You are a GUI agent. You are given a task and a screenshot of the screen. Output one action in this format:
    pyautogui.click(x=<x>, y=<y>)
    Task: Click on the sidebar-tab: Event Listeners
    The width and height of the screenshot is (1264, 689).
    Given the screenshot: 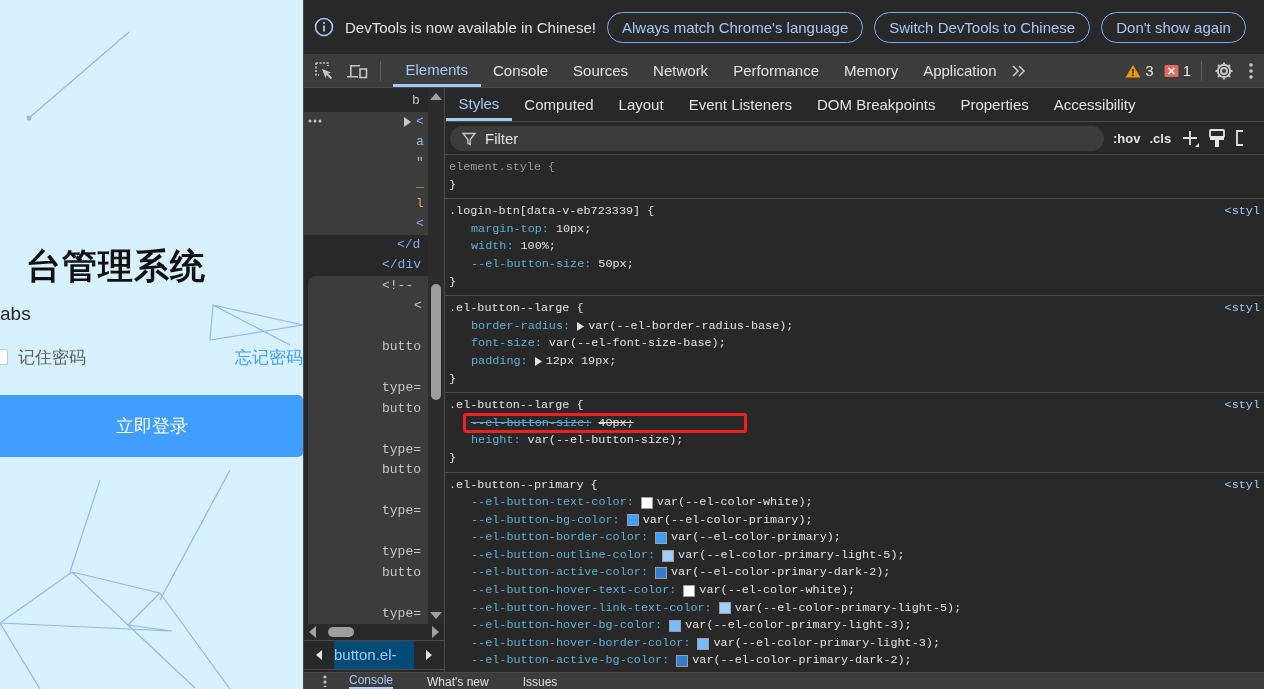 What is the action you would take?
    pyautogui.click(x=740, y=104)
    